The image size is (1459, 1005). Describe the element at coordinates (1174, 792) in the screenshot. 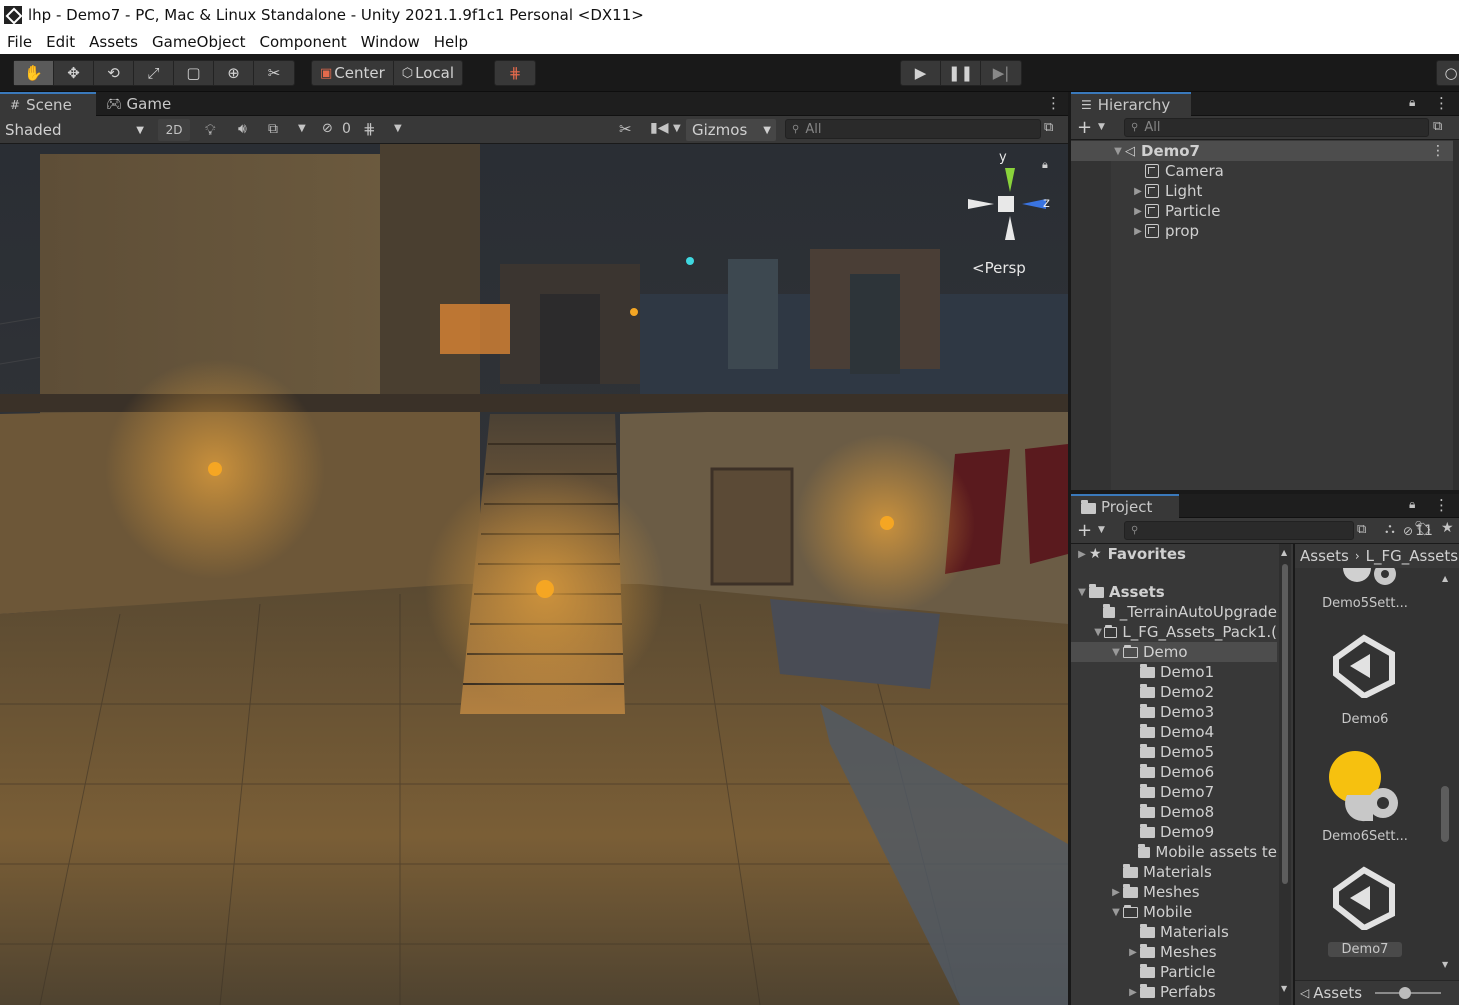

I see `project-tree-item: Demo7` at that location.